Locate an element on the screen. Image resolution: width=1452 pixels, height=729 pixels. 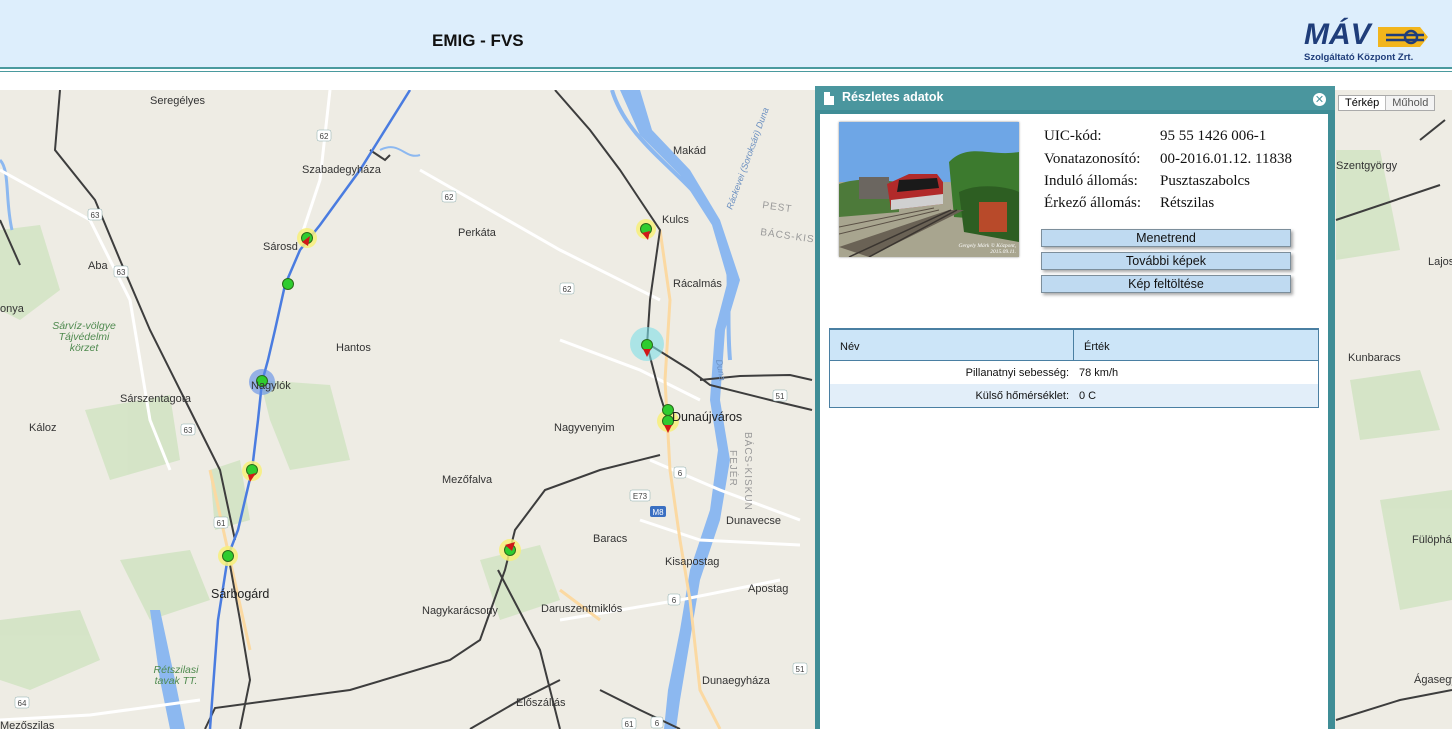
map-type-toggle: Térkép Műhold is located at coordinates (1387, 103).